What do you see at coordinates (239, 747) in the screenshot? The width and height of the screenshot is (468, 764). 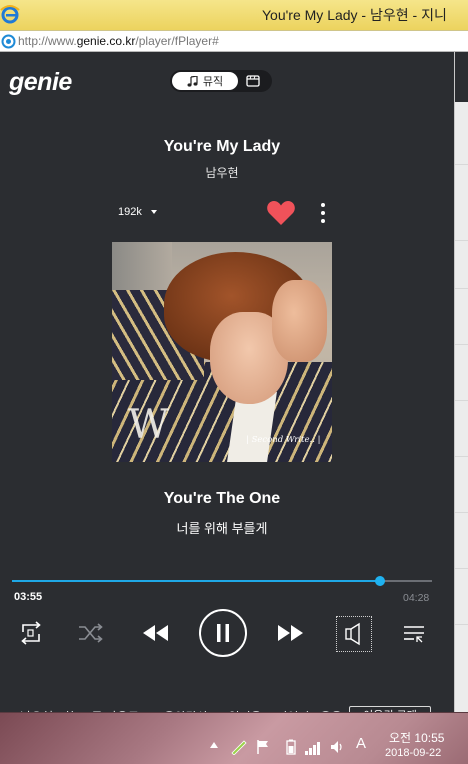 I see `pen-icon` at bounding box center [239, 747].